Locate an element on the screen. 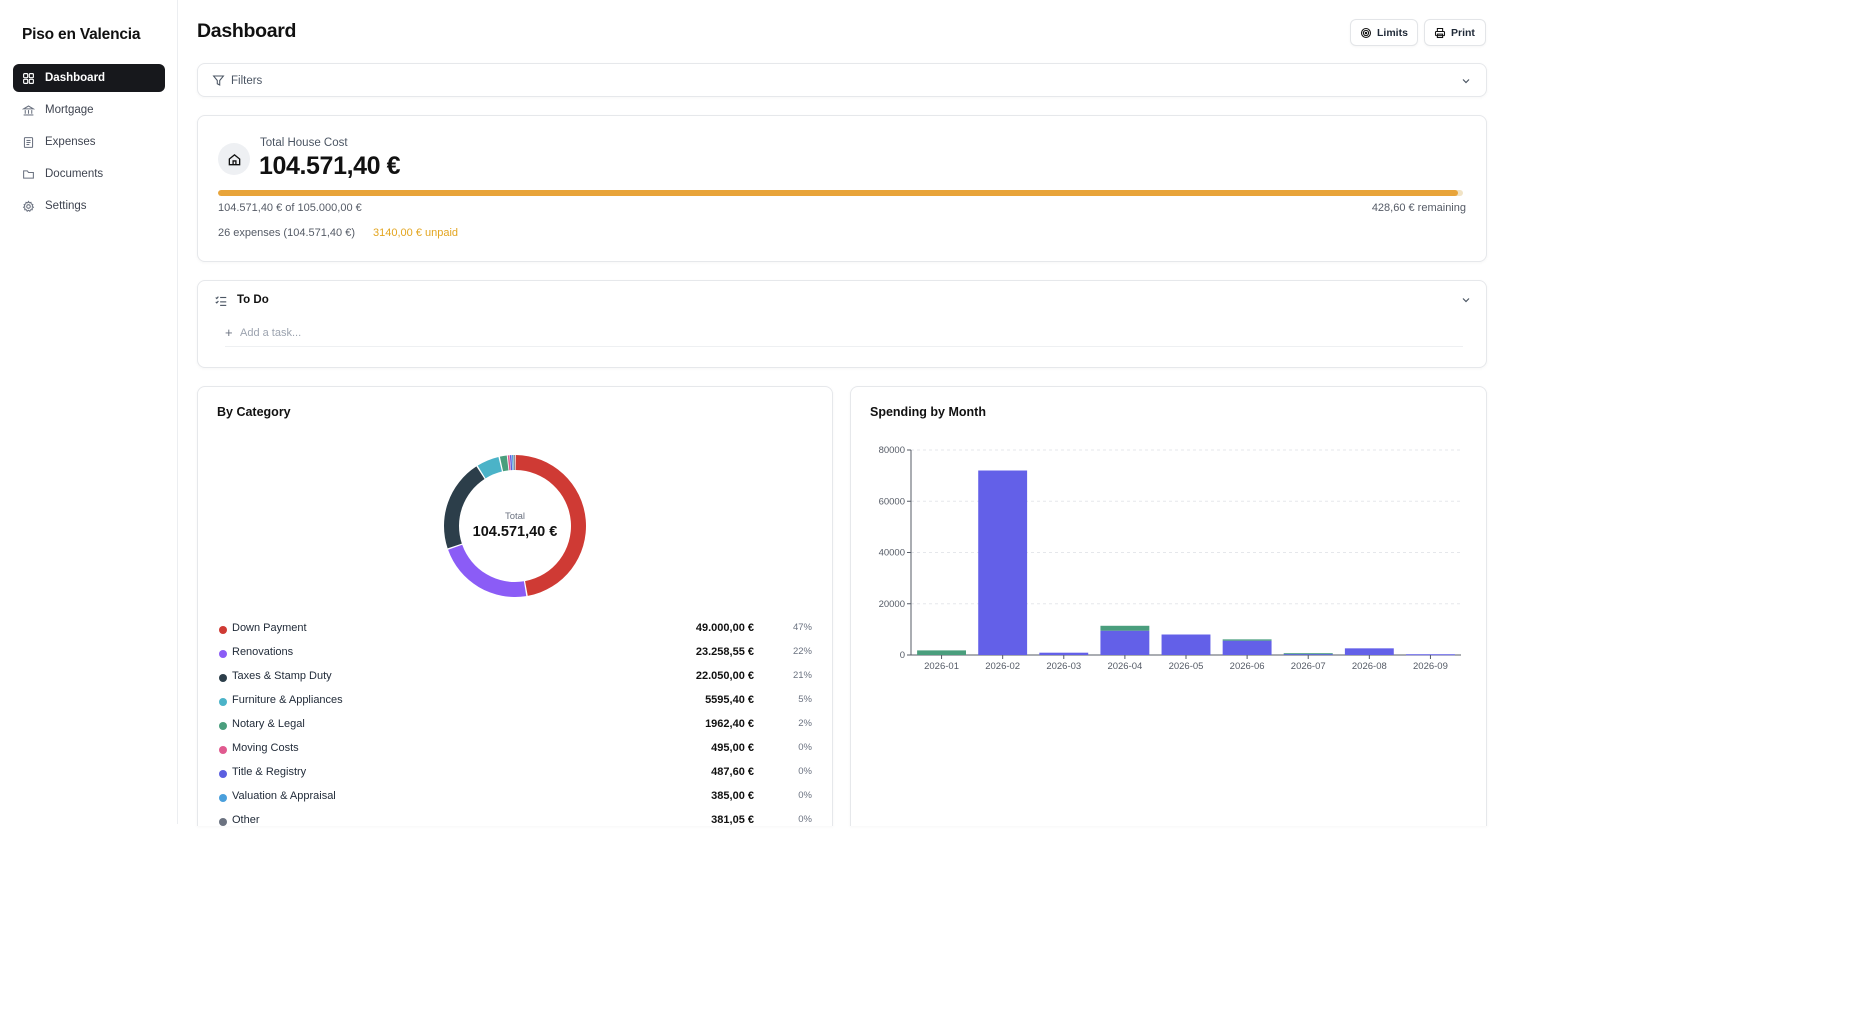 Image resolution: width=1854 pixels, height=1015 pixels. filters-panel: Filters is located at coordinates (842, 80).